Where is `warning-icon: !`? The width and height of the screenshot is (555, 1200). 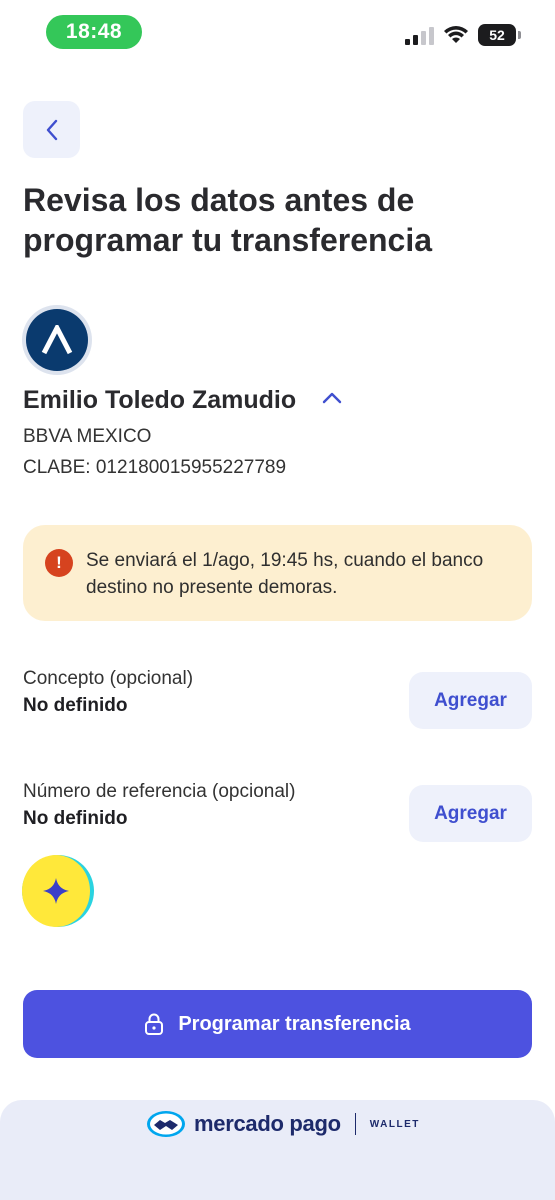
warning-icon: ! is located at coordinates (59, 563).